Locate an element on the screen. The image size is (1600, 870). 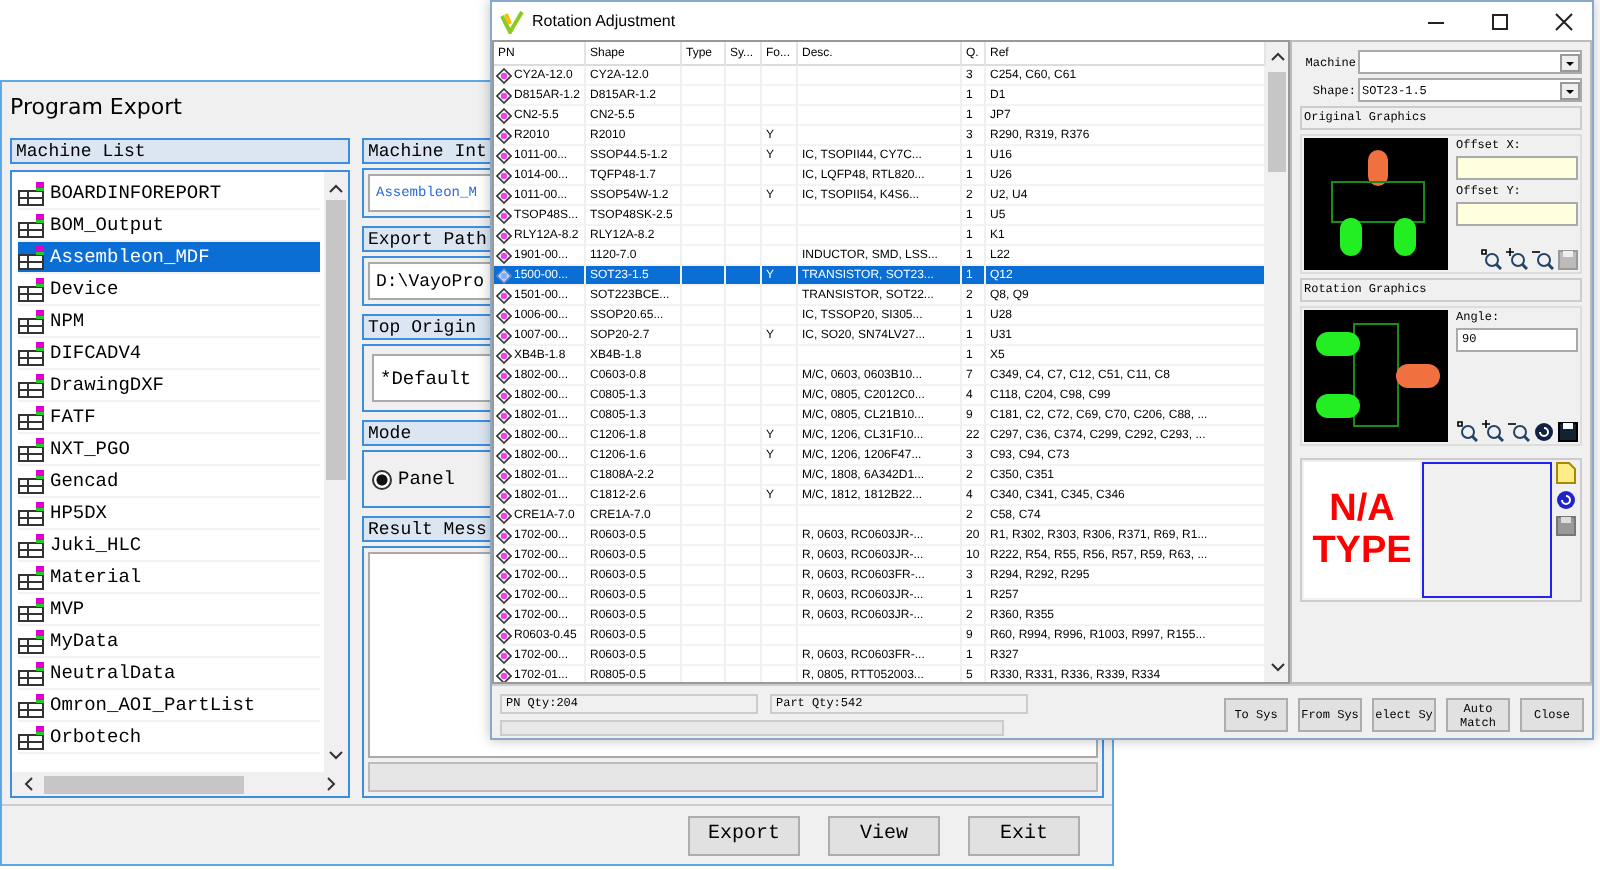
list-item: Gencad is located at coordinates (169, 482).